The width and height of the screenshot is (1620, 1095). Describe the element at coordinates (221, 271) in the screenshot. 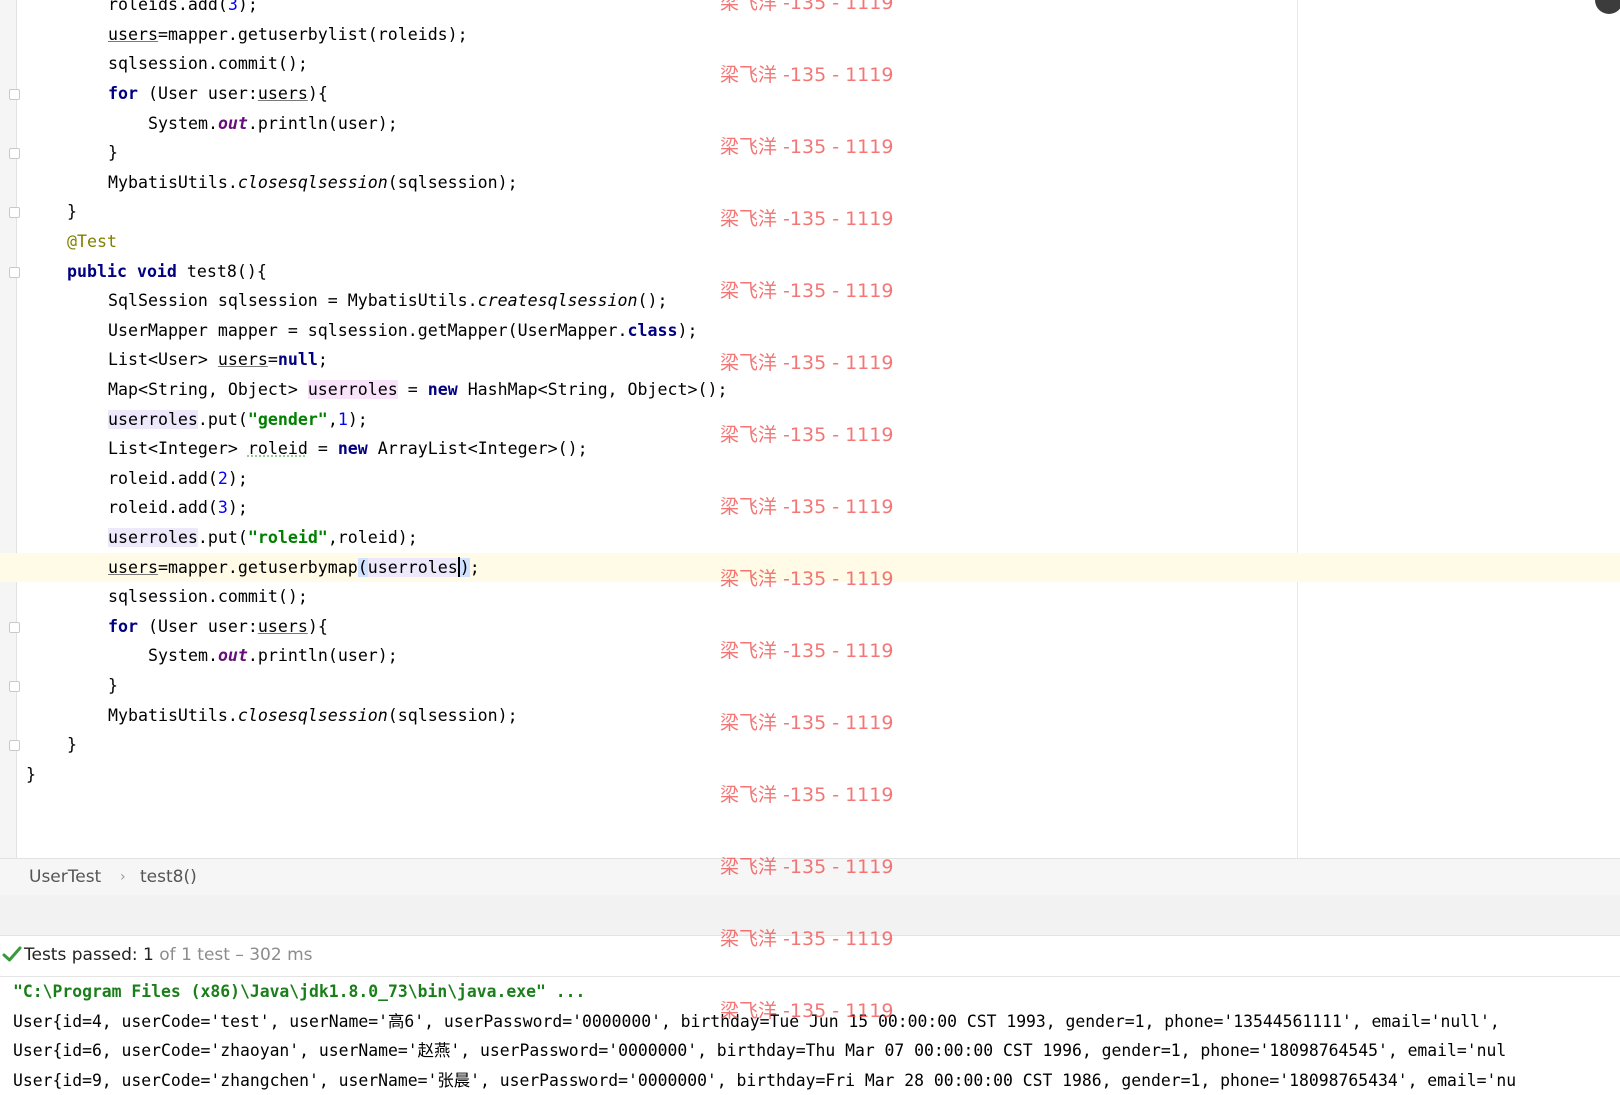

I see `code-token: test8(){` at that location.